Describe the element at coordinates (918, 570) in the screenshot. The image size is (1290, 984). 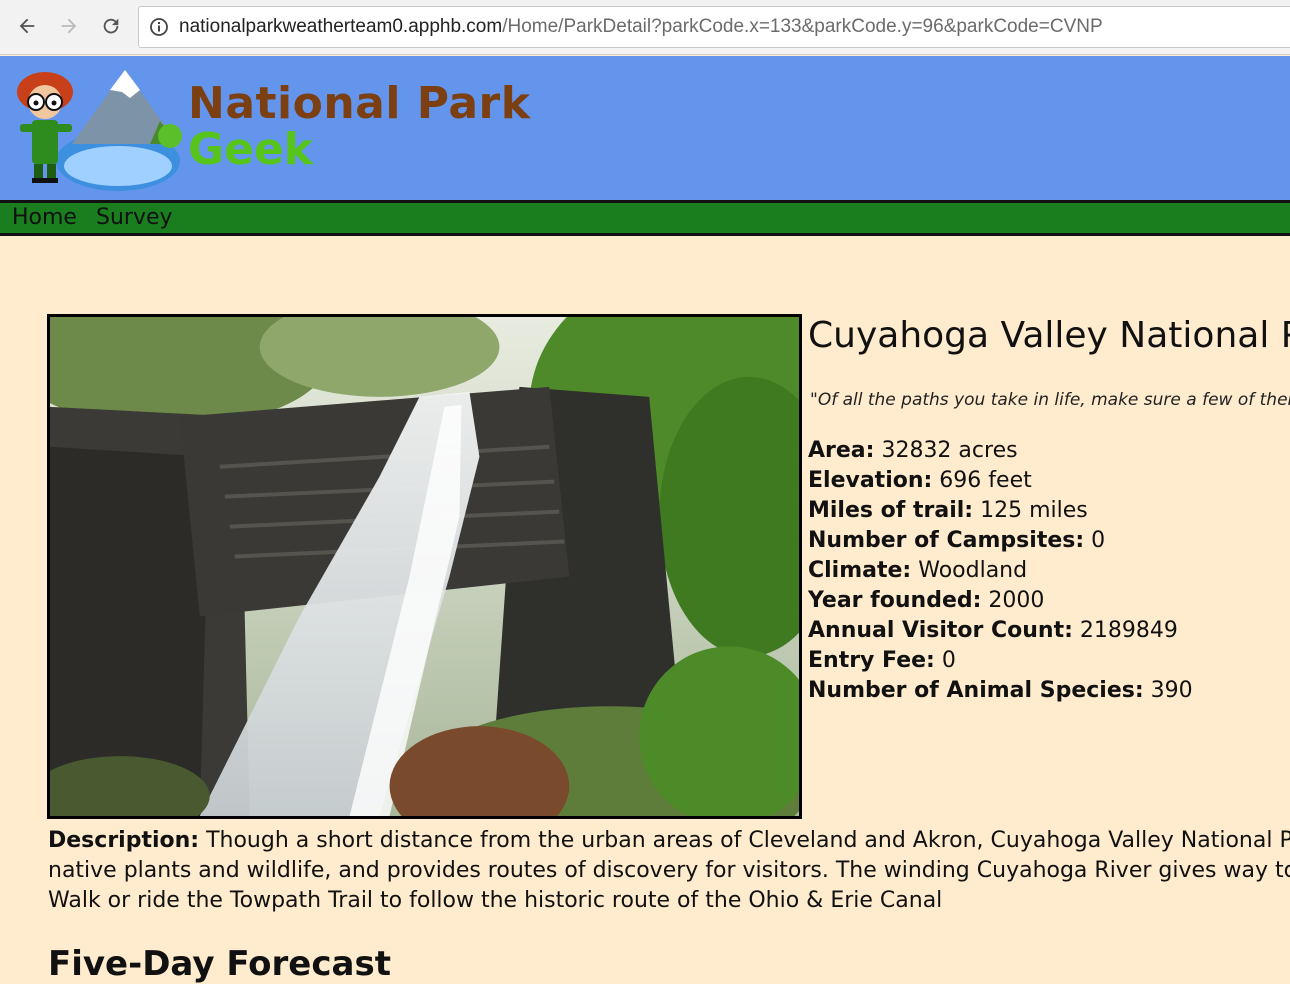
I see `fact-climate: Climate: Woodland` at that location.